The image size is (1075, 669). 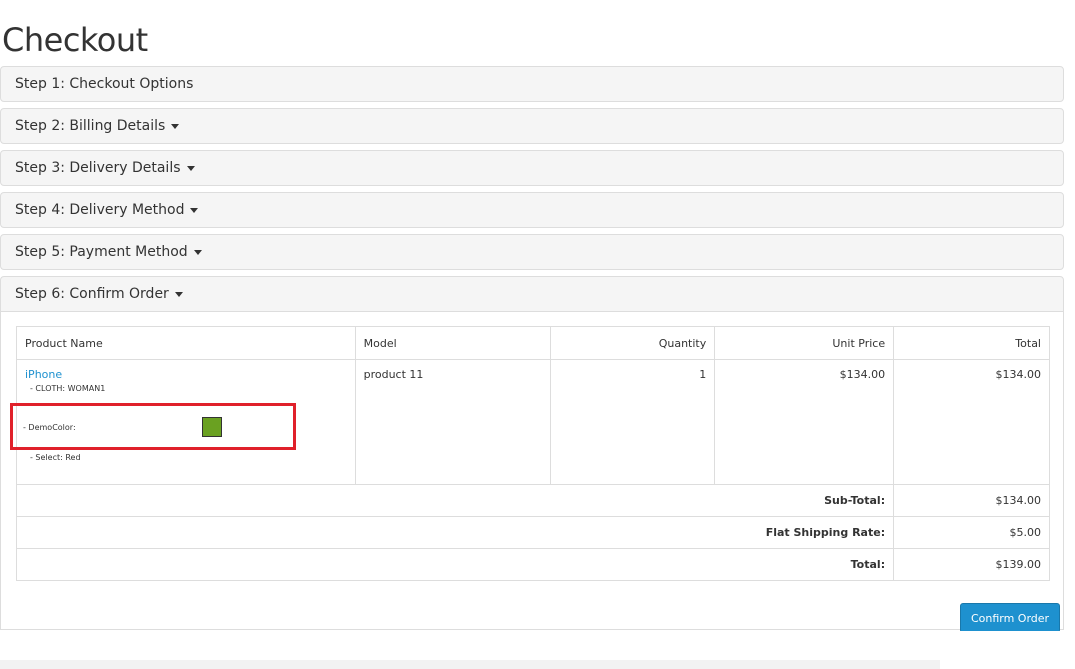 I want to click on option-select: - Select: Red, so click(x=55, y=457).